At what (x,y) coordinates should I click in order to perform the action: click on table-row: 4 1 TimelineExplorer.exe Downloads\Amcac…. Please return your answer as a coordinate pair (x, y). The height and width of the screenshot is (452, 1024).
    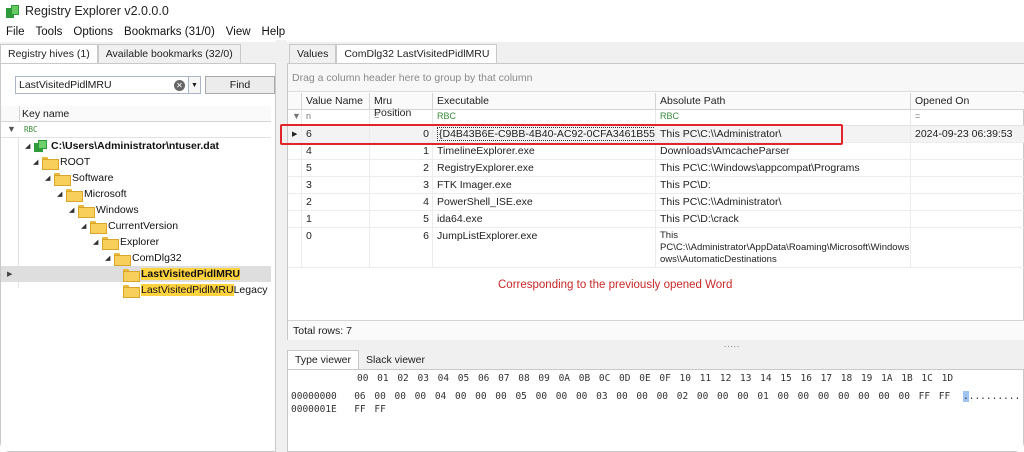
    Looking at the image, I should click on (656, 151).